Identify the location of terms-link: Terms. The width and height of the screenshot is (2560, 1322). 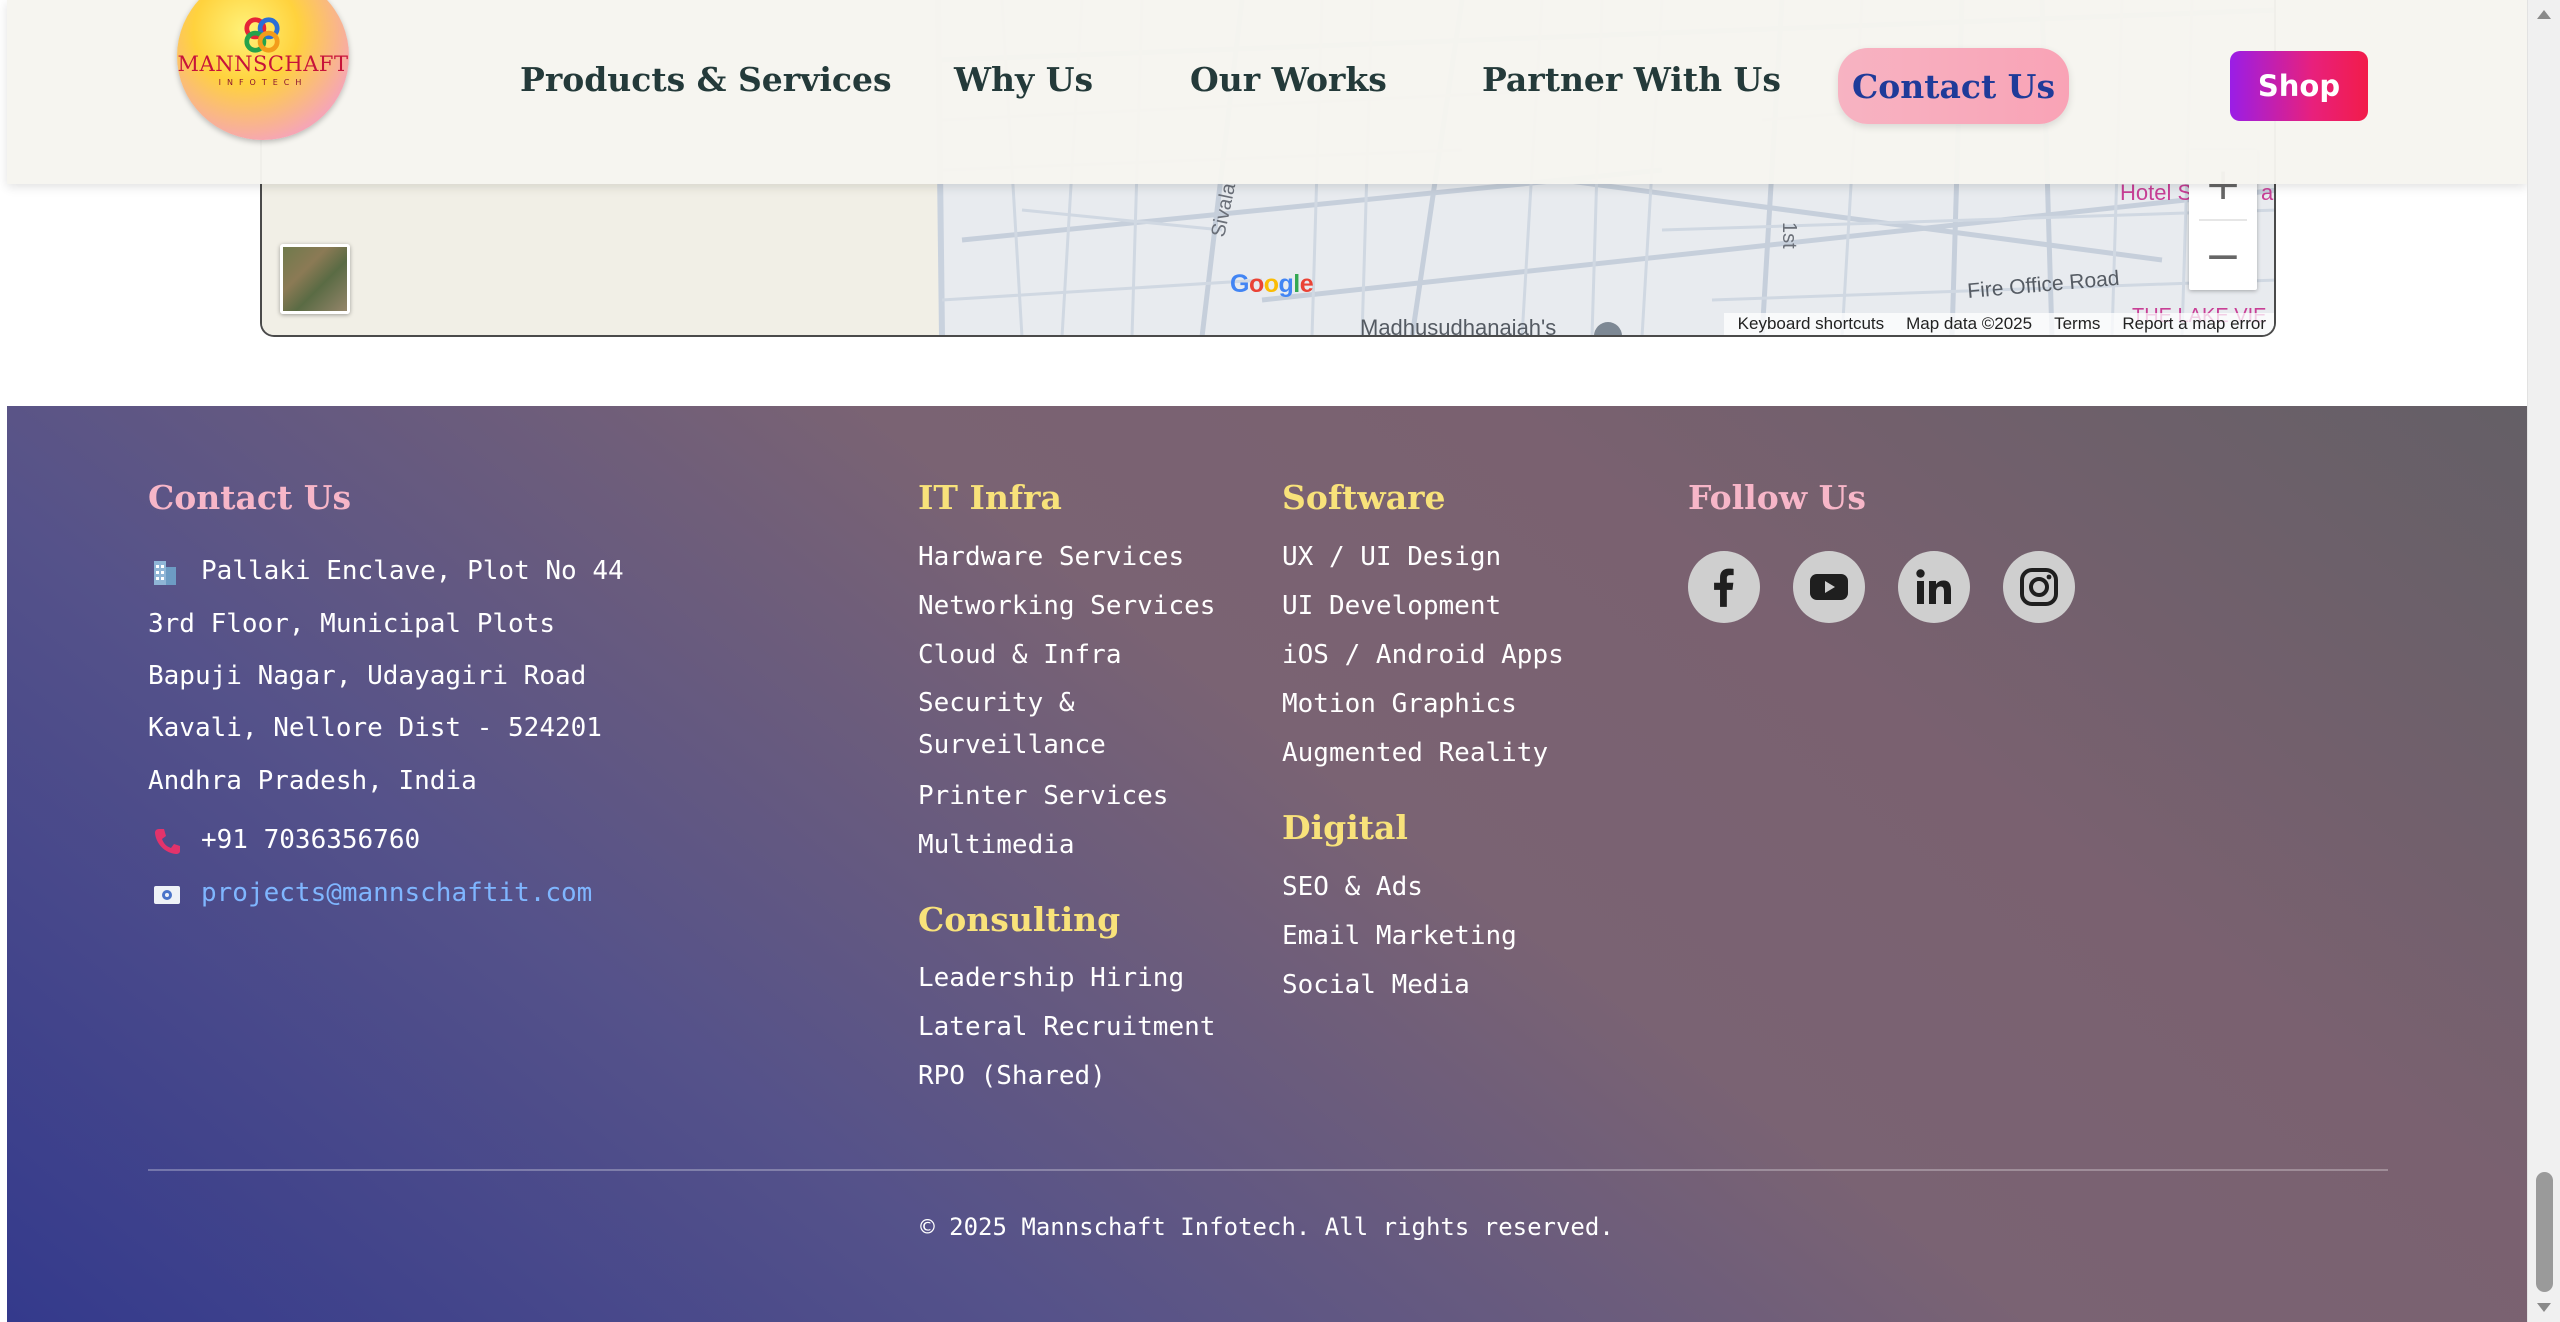
(2077, 324).